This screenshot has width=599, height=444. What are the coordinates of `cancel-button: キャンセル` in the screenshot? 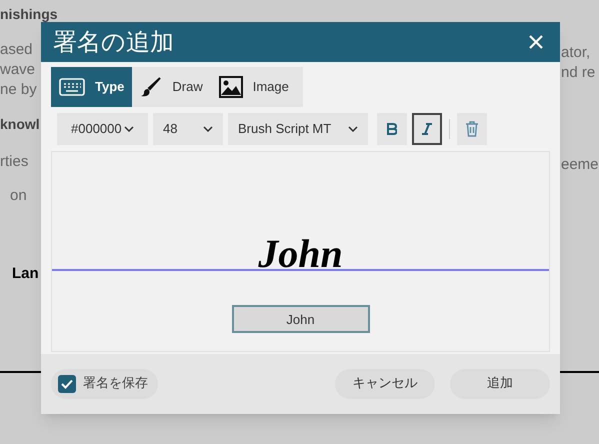 It's located at (385, 384).